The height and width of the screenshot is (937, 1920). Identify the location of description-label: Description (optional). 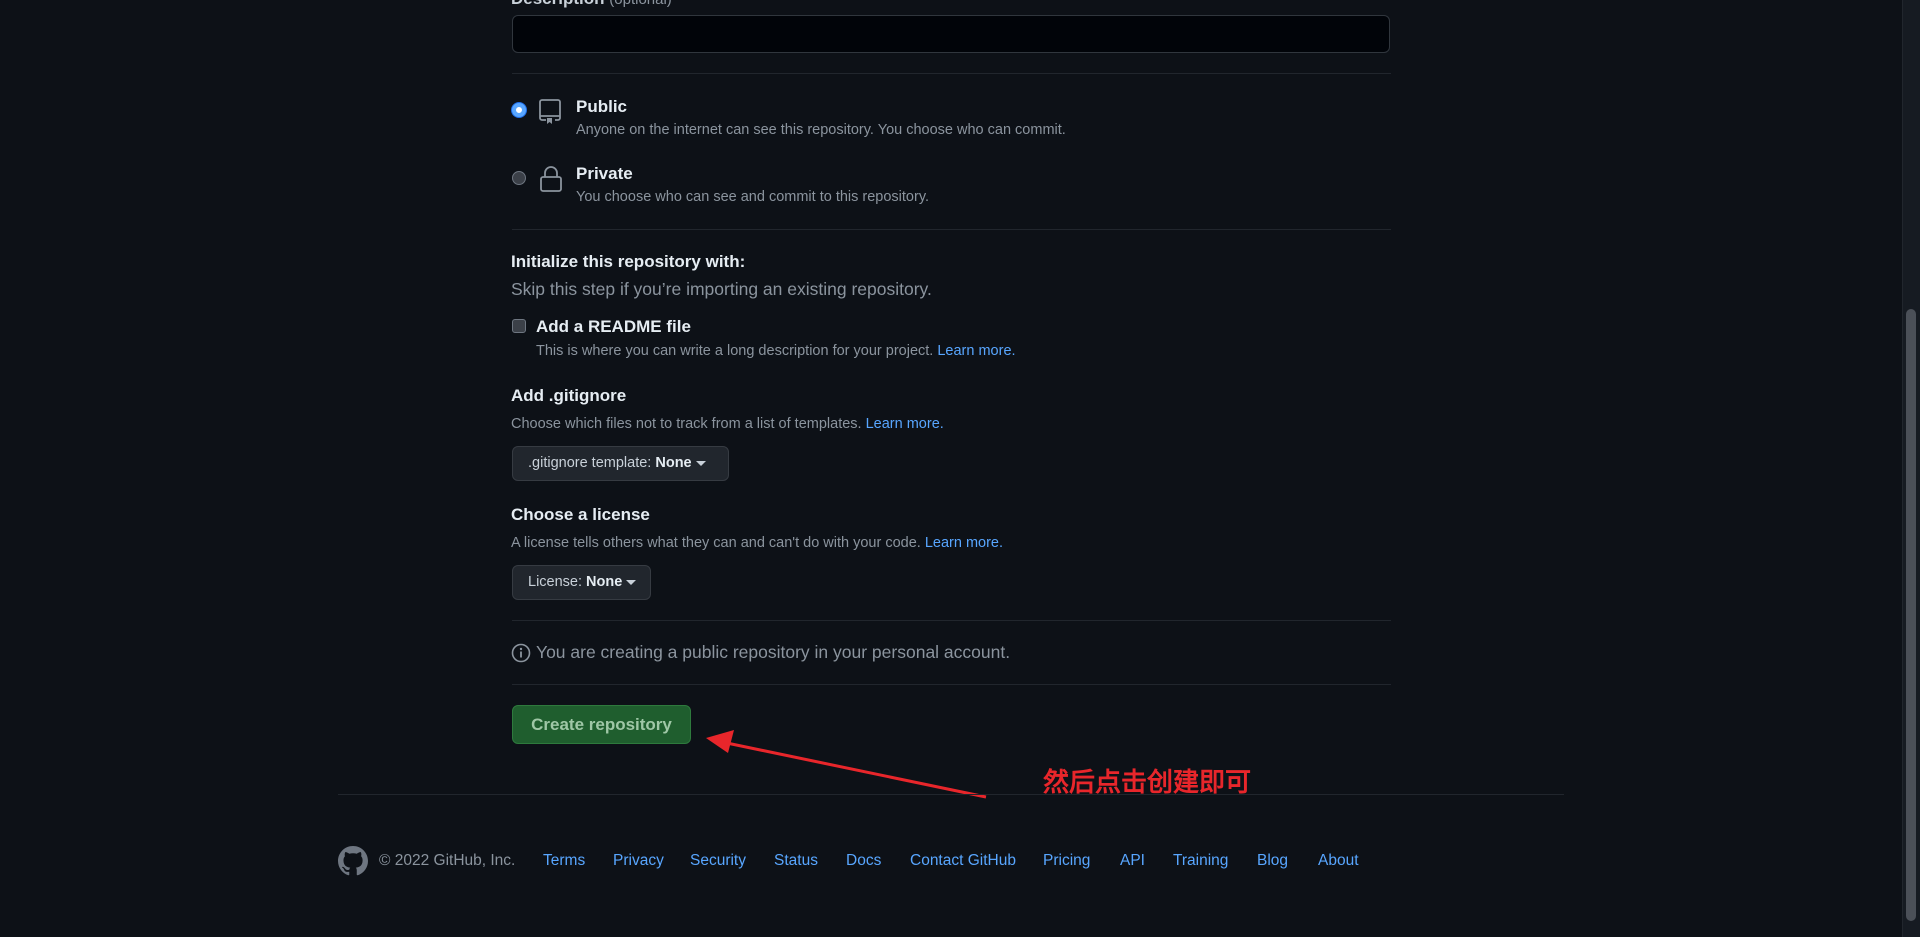
(591, 4).